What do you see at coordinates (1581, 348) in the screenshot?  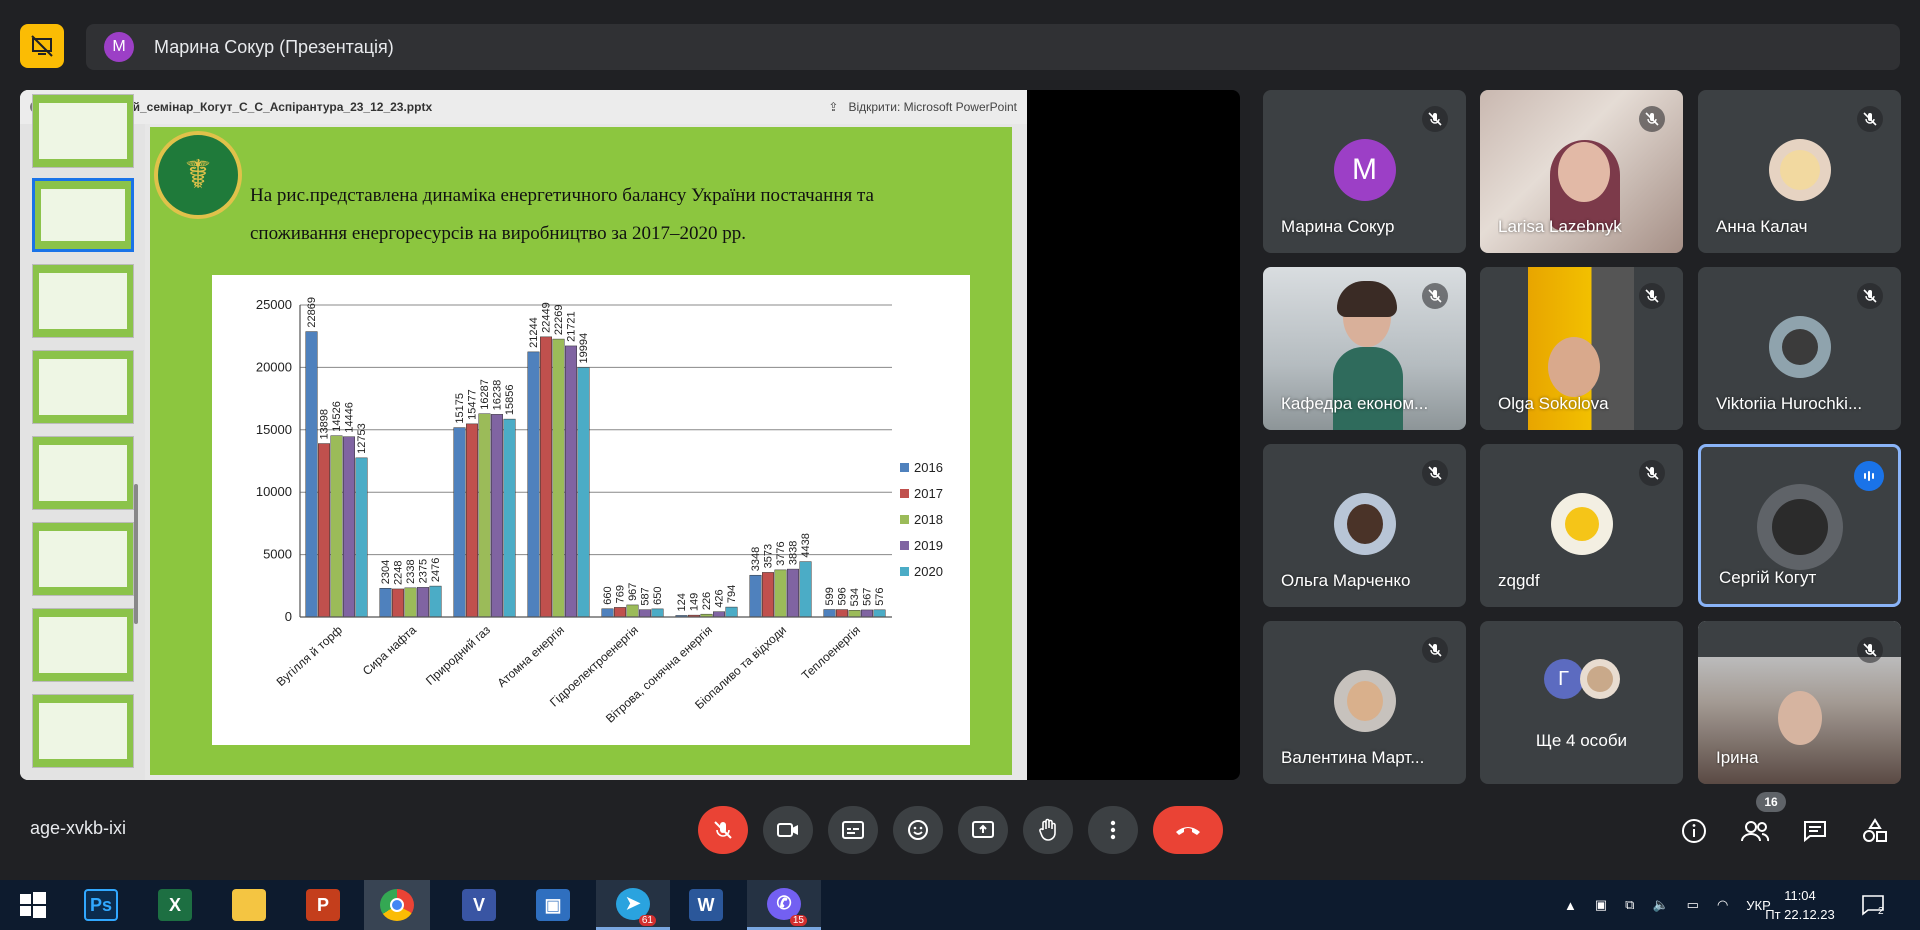 I see `participant-tile: Olga Sokolova` at bounding box center [1581, 348].